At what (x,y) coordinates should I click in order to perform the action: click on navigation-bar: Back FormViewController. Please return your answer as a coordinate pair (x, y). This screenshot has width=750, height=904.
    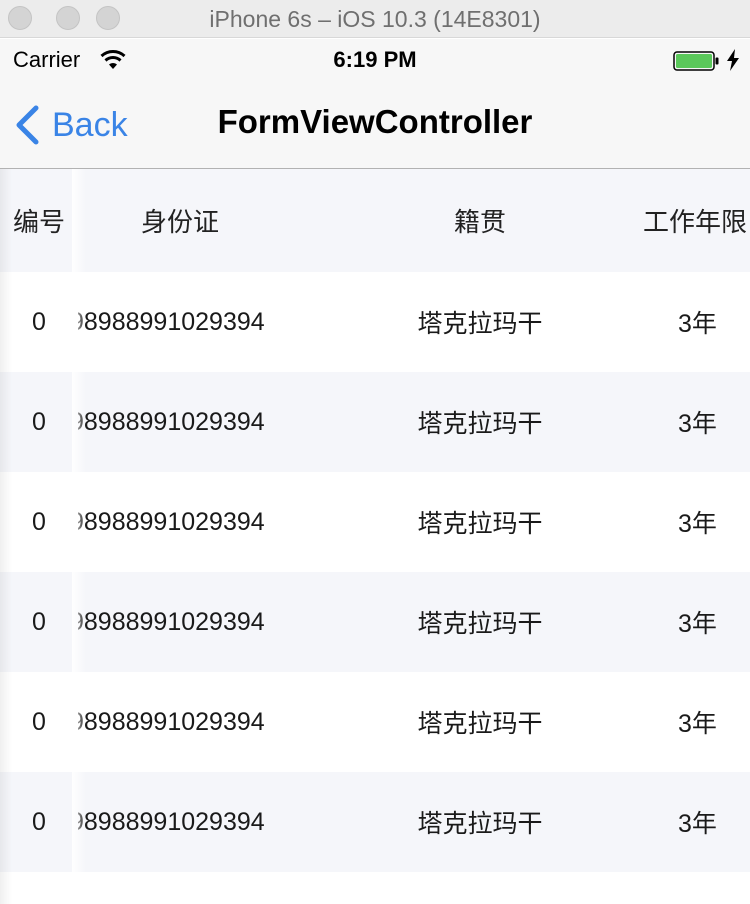
    Looking at the image, I should click on (375, 125).